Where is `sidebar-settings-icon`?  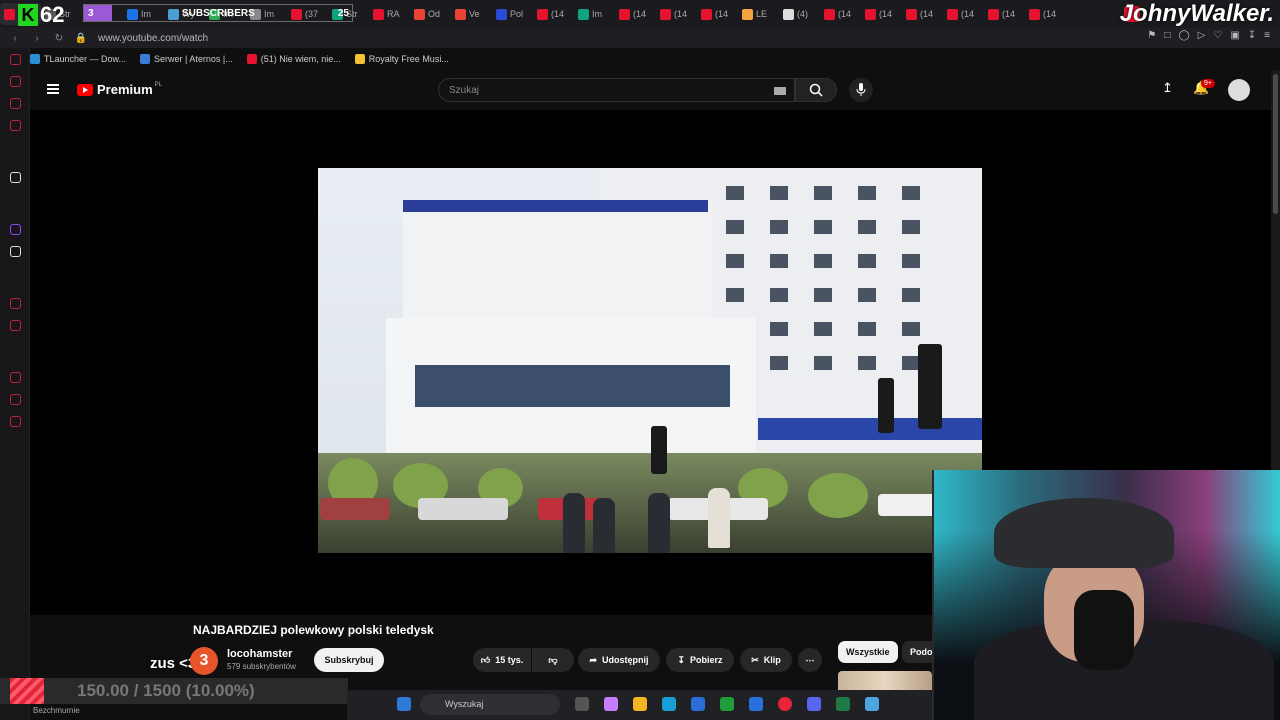 sidebar-settings-icon is located at coordinates (15, 421).